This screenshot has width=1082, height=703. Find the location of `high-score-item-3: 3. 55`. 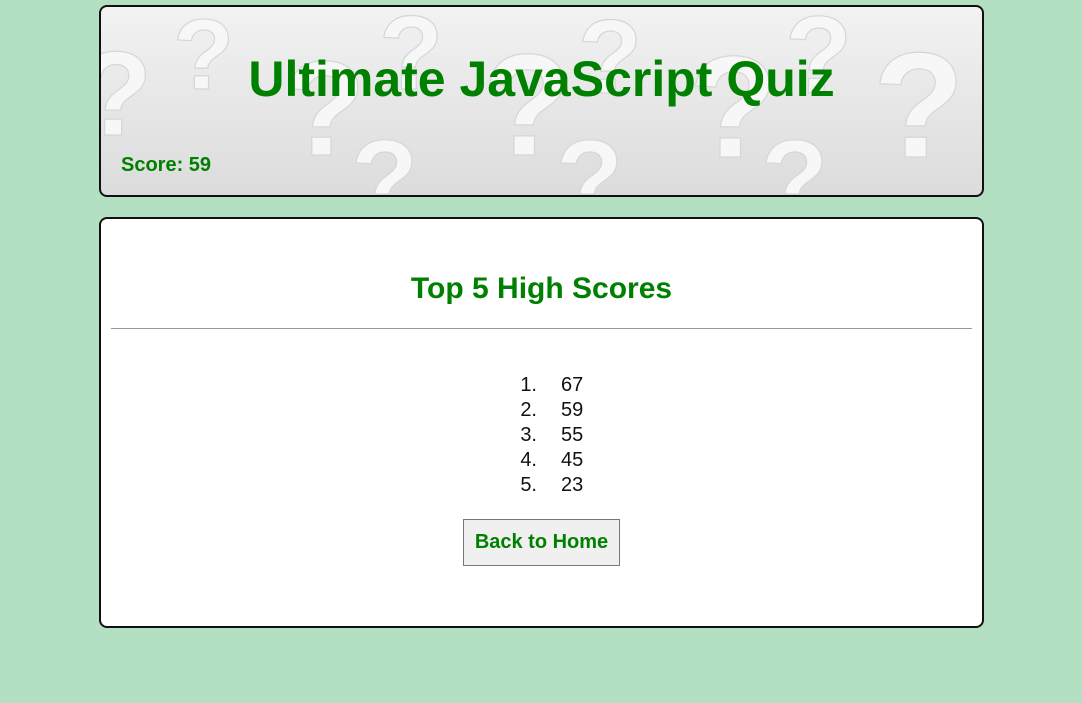

high-score-item-3: 3. 55 is located at coordinates (556, 435).